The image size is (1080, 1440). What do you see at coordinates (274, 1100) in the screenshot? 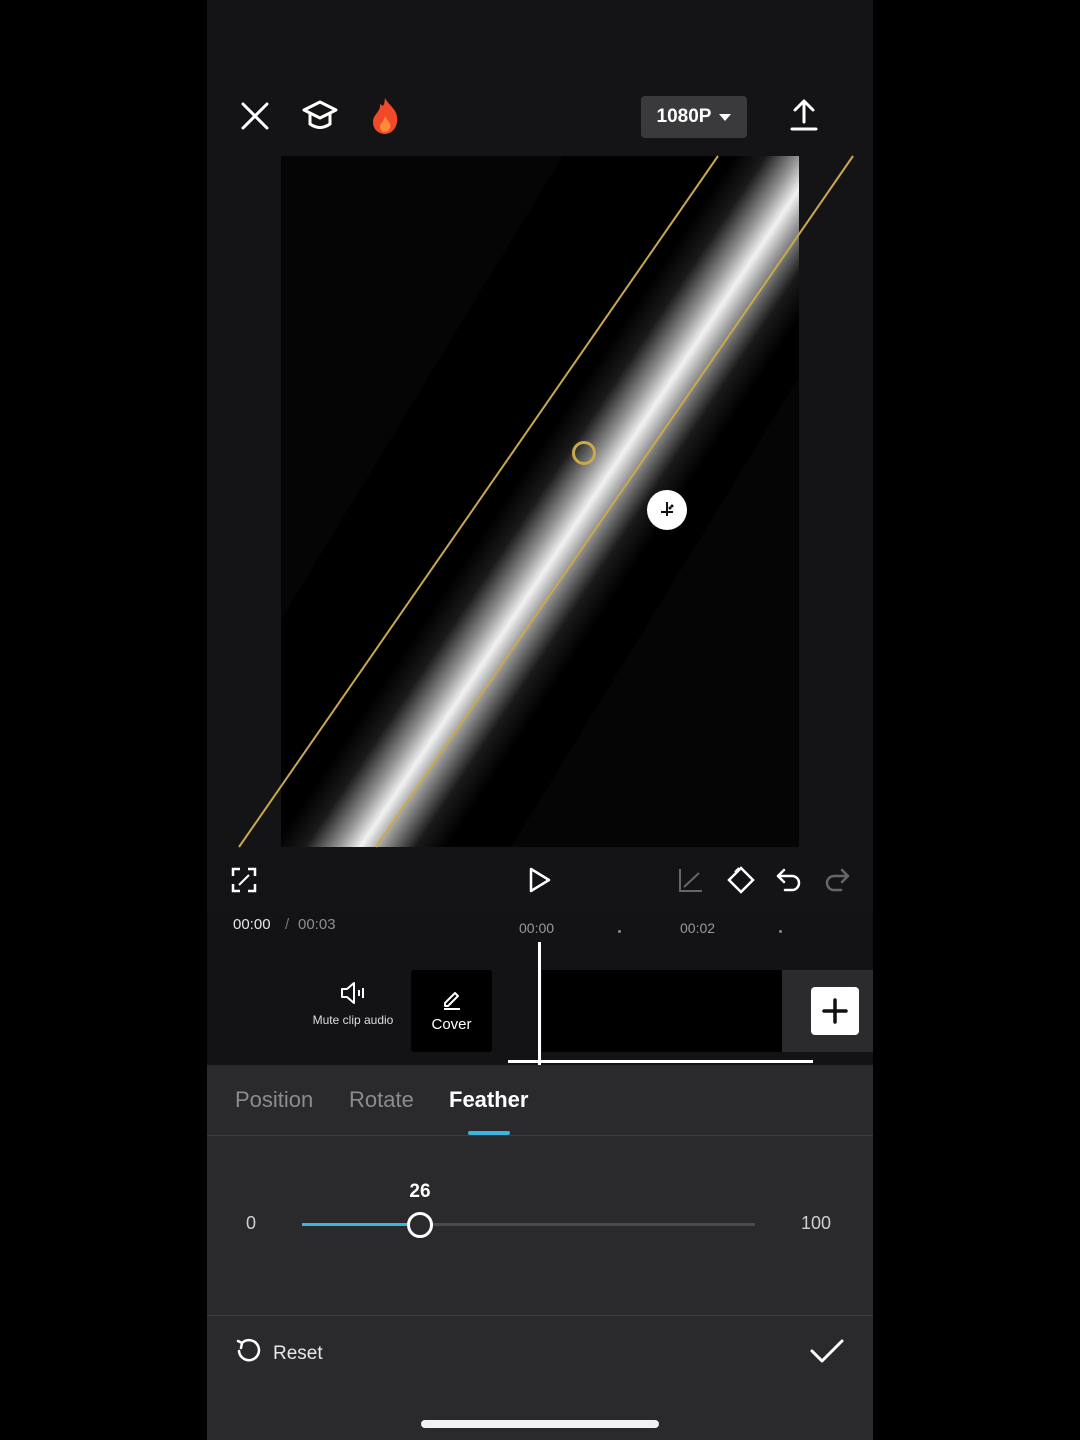
I see `tab-position: Position` at bounding box center [274, 1100].